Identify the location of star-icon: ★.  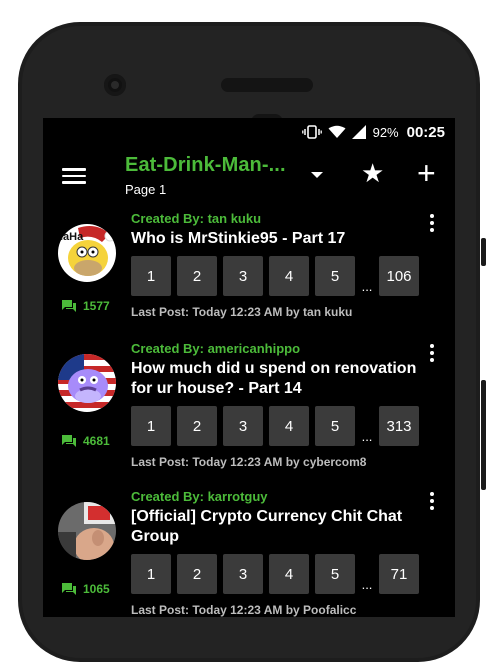
(372, 173).